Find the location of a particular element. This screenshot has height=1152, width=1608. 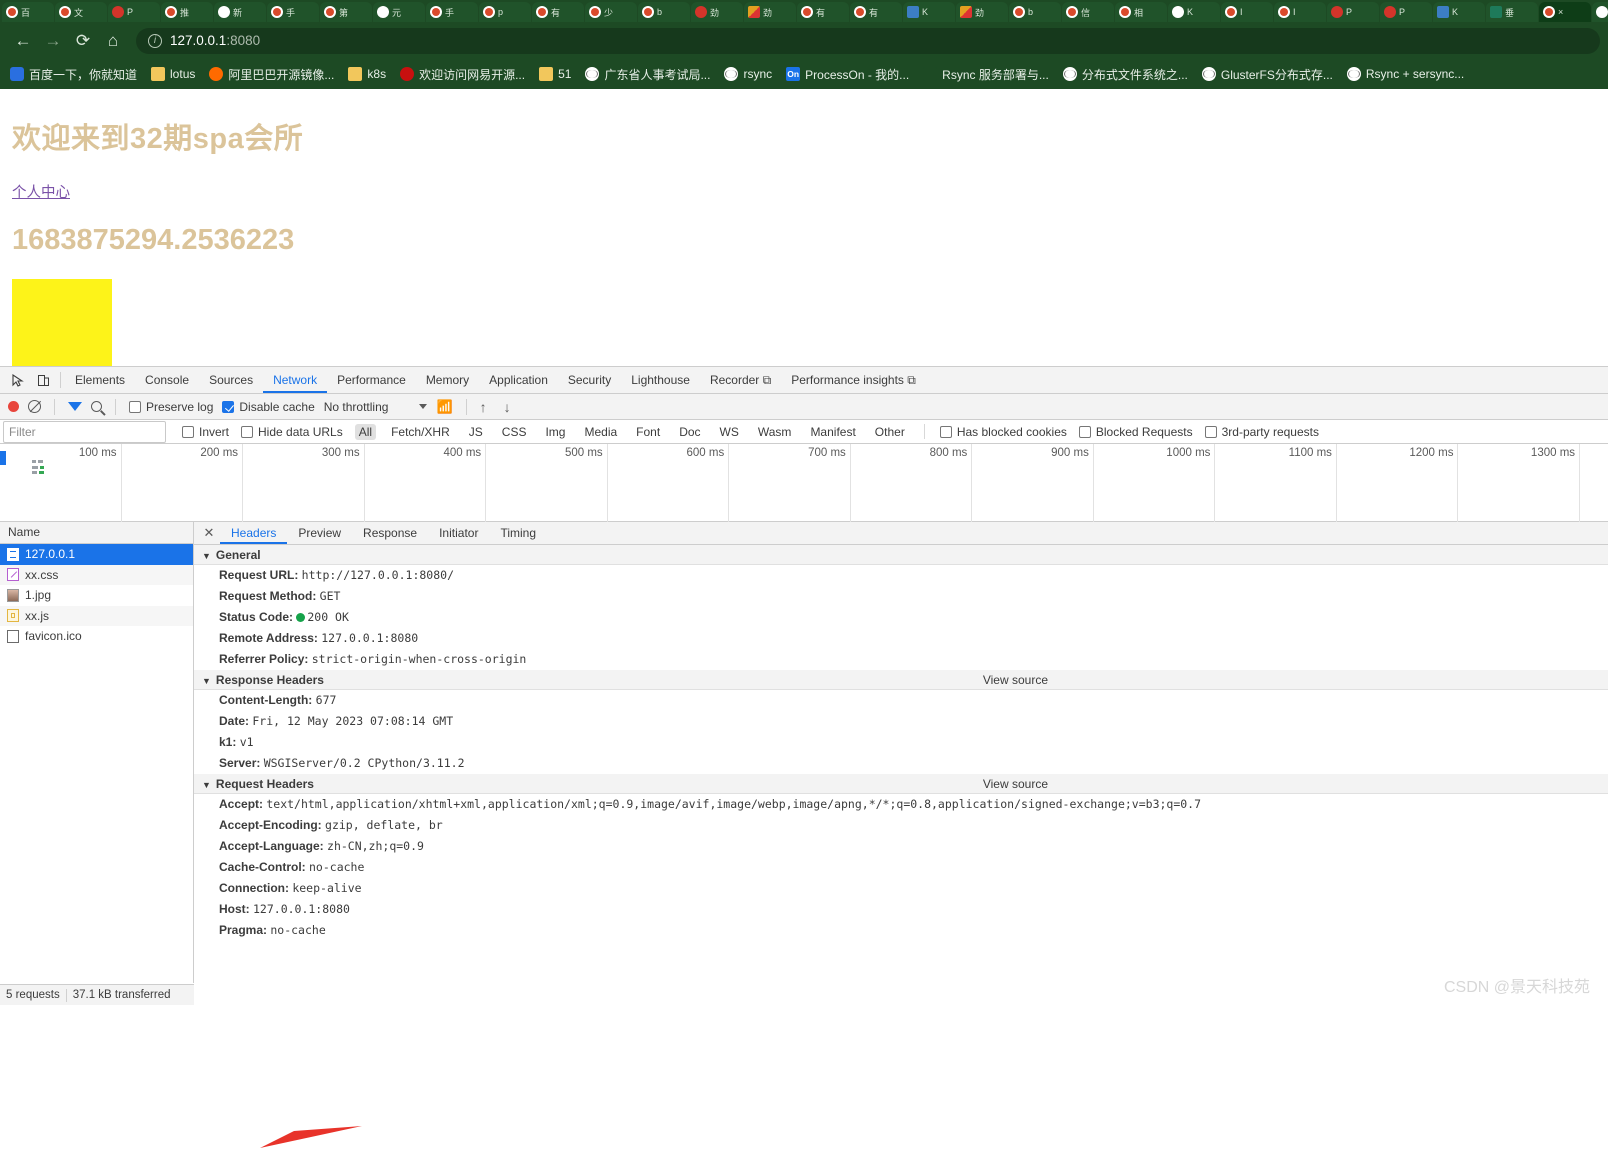

browser-tab: 文 is located at coordinates (81, 12).